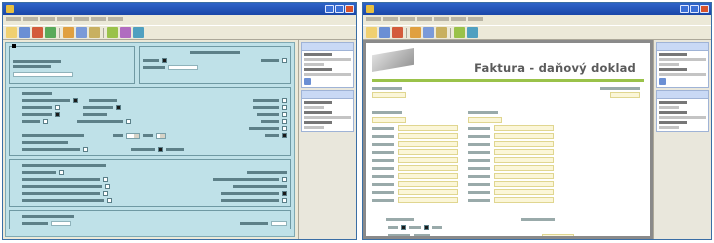  What do you see at coordinates (50, 32) in the screenshot?
I see `preview-icon` at bounding box center [50, 32].